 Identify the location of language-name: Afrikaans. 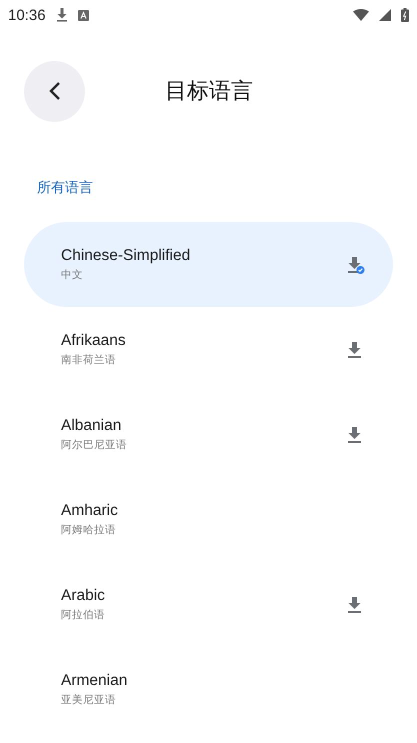
(93, 341).